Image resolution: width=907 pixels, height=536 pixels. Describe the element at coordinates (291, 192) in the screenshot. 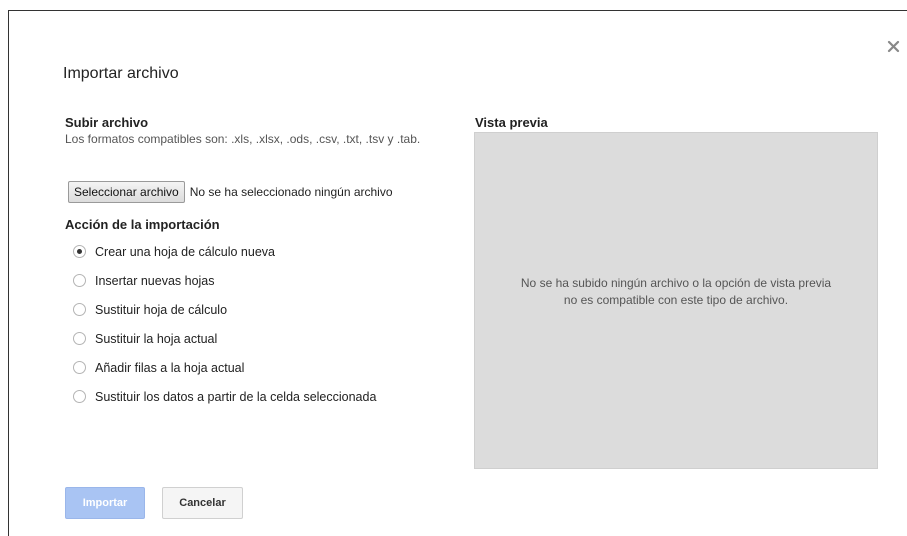

I see `file-status-text: No se ha seleccionado ningún archivo` at that location.